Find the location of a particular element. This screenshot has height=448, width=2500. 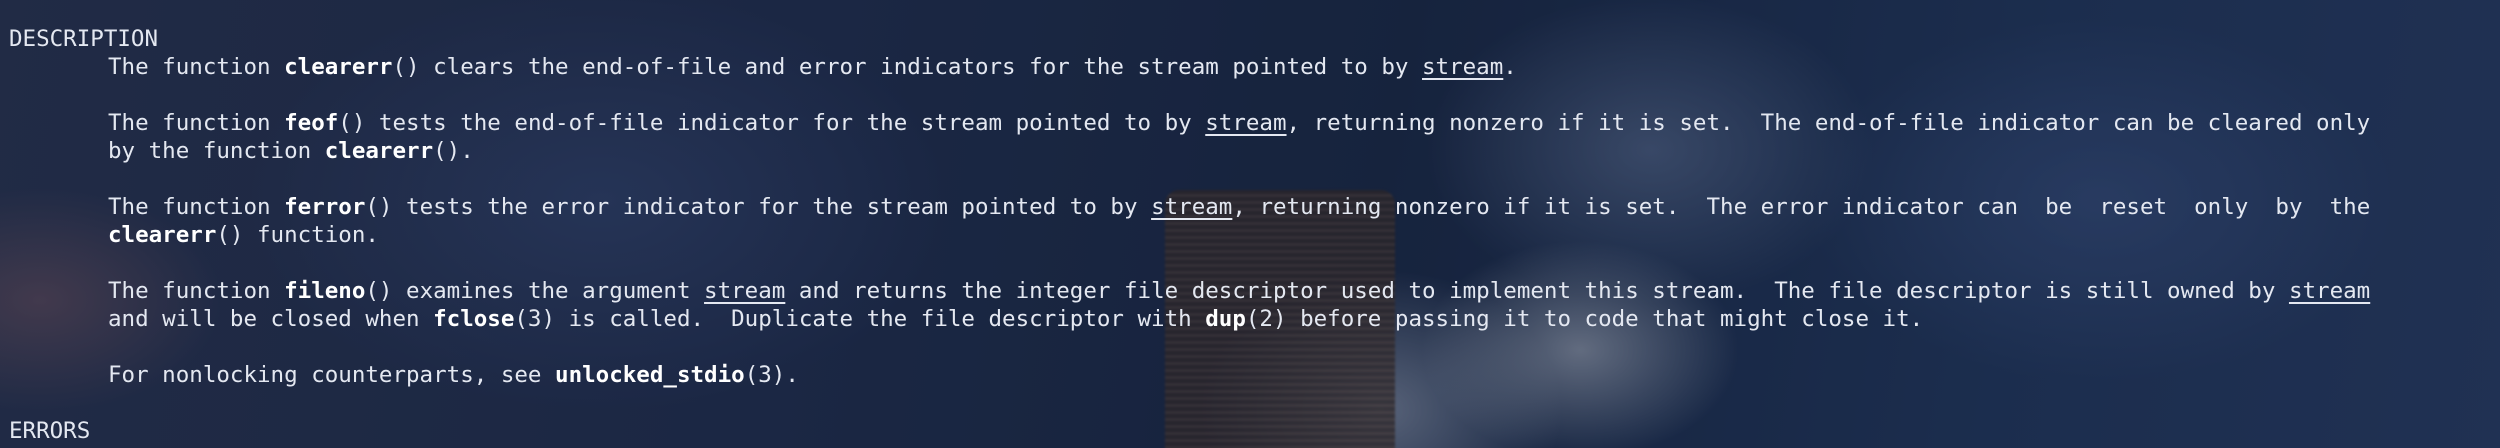

section-heading-description: DESCRIPTION is located at coordinates (83, 39).